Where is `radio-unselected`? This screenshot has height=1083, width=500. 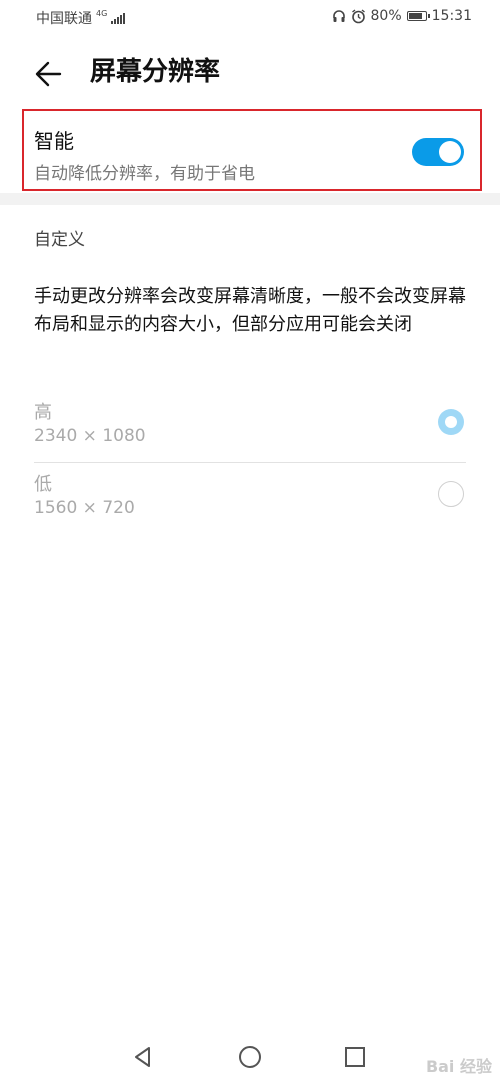 radio-unselected is located at coordinates (451, 494).